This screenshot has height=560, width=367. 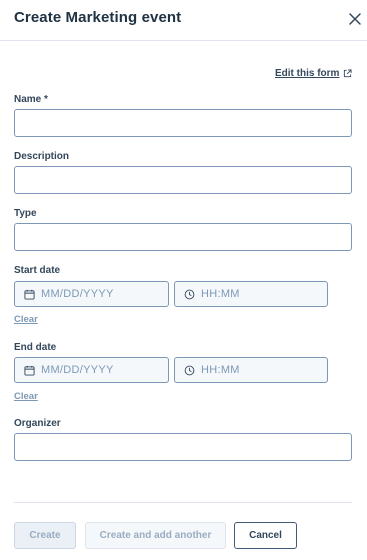 What do you see at coordinates (251, 294) in the screenshot?
I see `start-time-input: HH:MM` at bounding box center [251, 294].